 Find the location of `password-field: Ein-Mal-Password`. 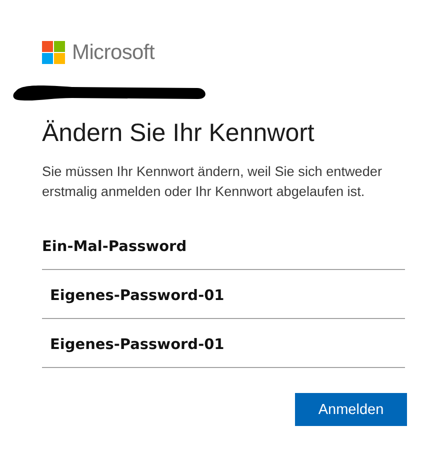

password-field: Ein-Mal-Password is located at coordinates (223, 247).